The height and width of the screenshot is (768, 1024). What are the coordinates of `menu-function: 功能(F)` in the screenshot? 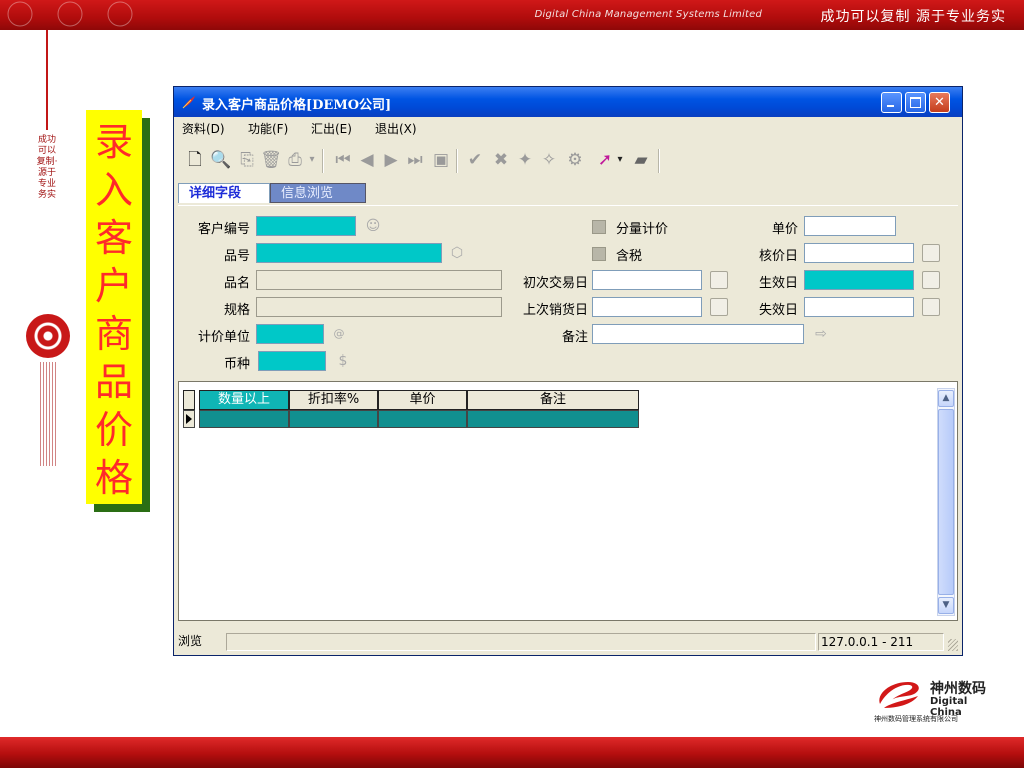 It's located at (268, 128).